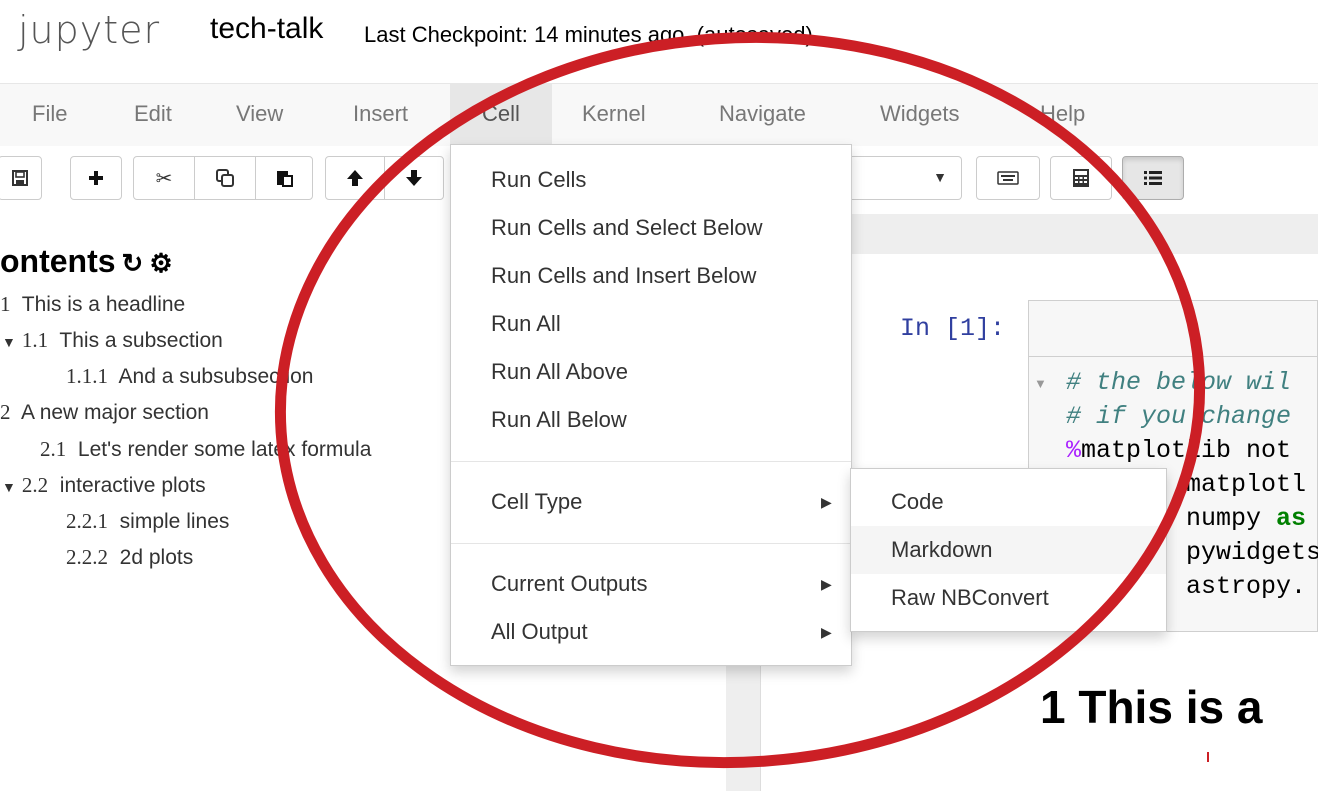 The height and width of the screenshot is (791, 1318). What do you see at coordinates (1186, 450) in the screenshot?
I see `code-text: matplotlib not` at bounding box center [1186, 450].